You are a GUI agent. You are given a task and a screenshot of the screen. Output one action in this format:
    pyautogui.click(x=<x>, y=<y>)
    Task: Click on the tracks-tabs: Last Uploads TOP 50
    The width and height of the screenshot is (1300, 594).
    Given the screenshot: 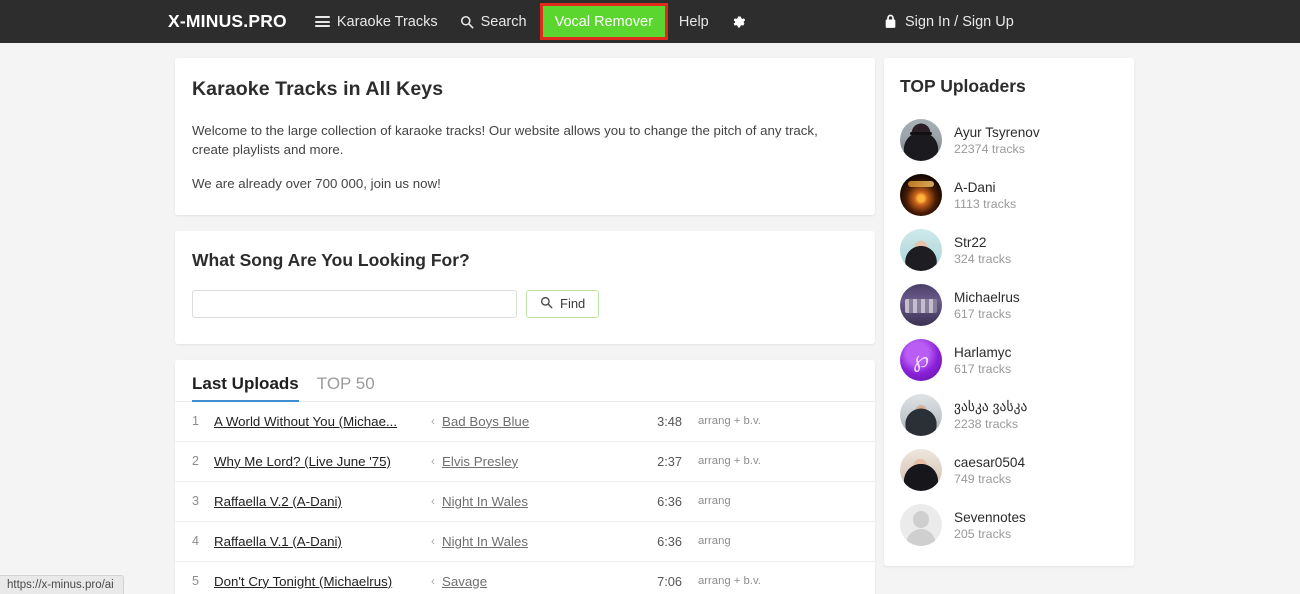 What is the action you would take?
    pyautogui.click(x=525, y=388)
    